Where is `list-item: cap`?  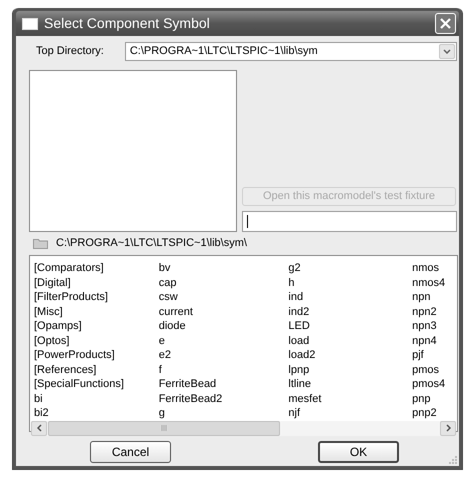 list-item: cap is located at coordinates (167, 282).